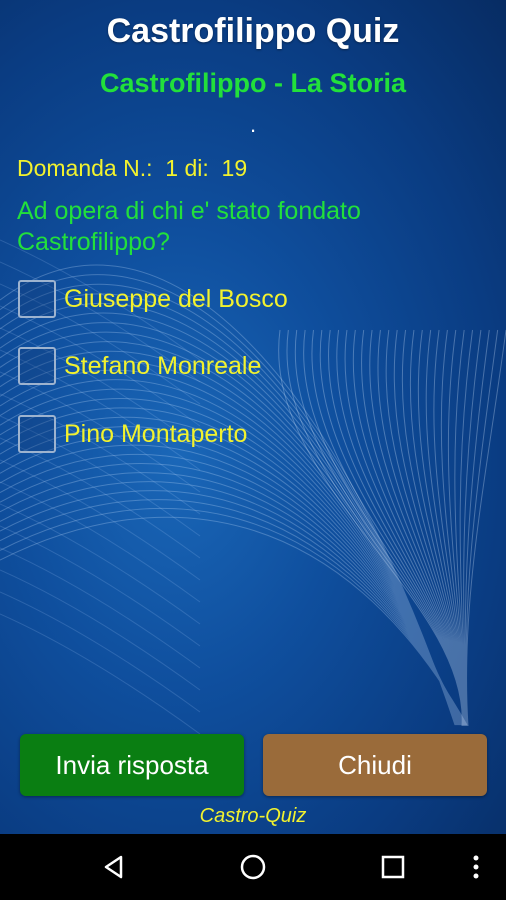 This screenshot has width=506, height=900. I want to click on answer-option-2: Stefano Monreale, so click(139, 366).